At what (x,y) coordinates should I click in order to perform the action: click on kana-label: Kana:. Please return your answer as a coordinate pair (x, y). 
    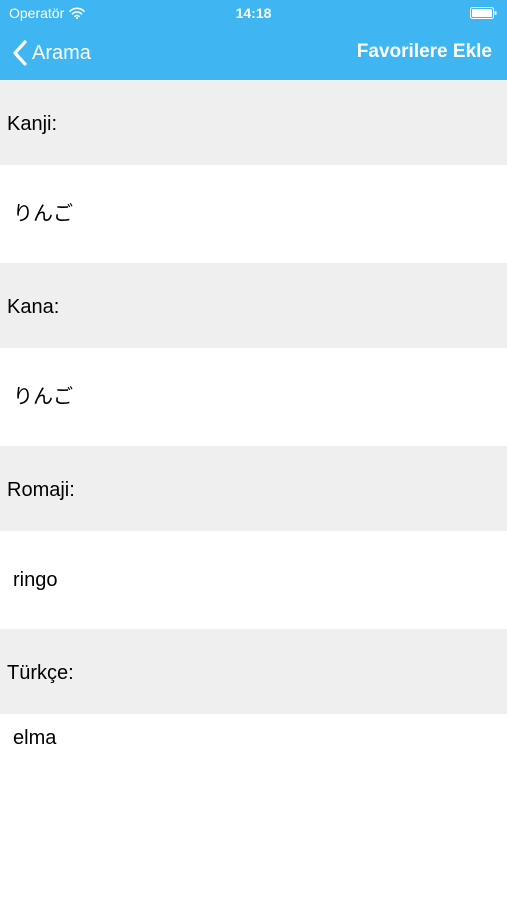
    Looking at the image, I should click on (33, 307).